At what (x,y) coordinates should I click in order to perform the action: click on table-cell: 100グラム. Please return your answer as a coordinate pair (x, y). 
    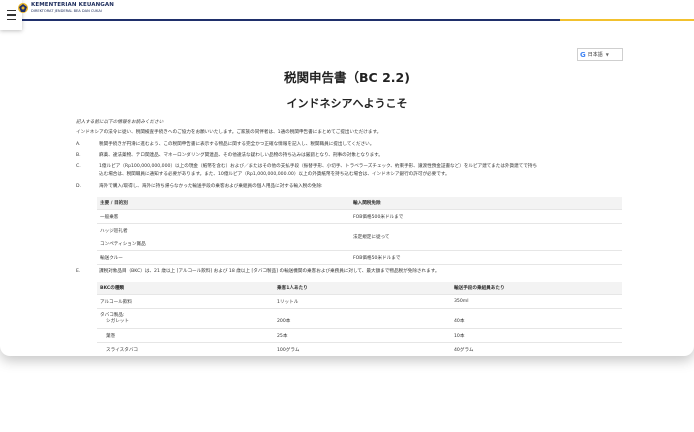
    Looking at the image, I should click on (362, 349).